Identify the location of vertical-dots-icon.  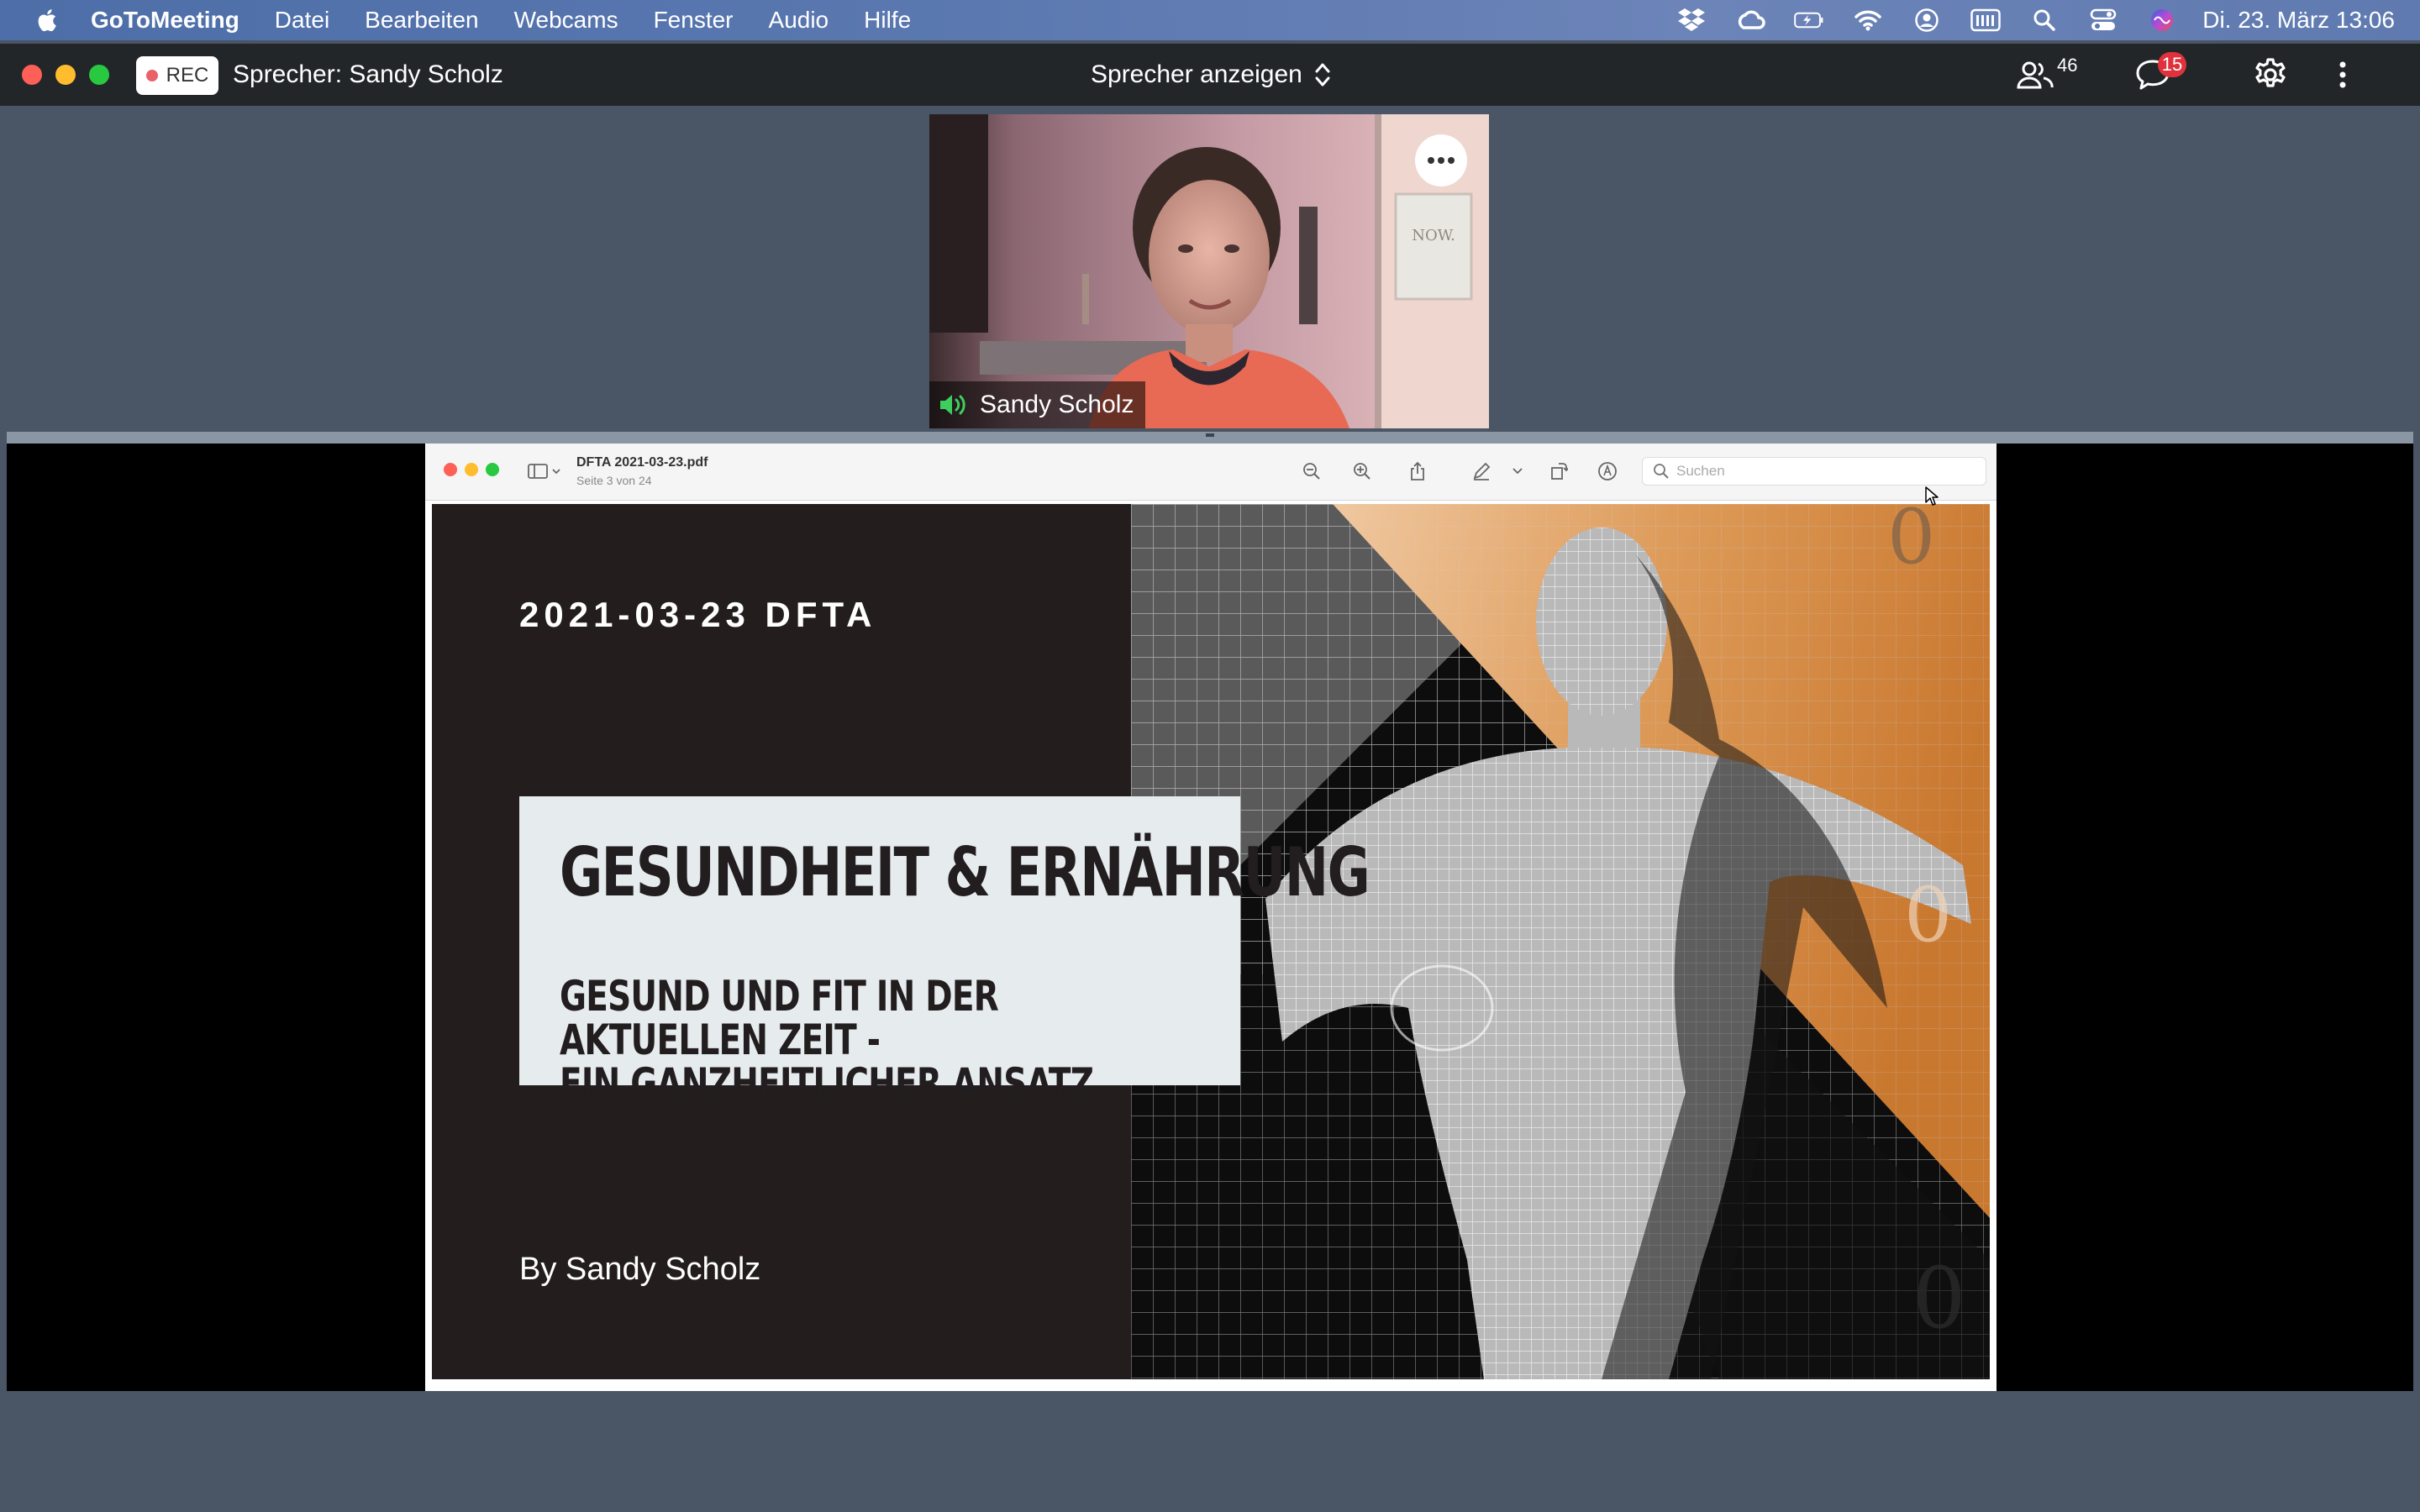
(2342, 74).